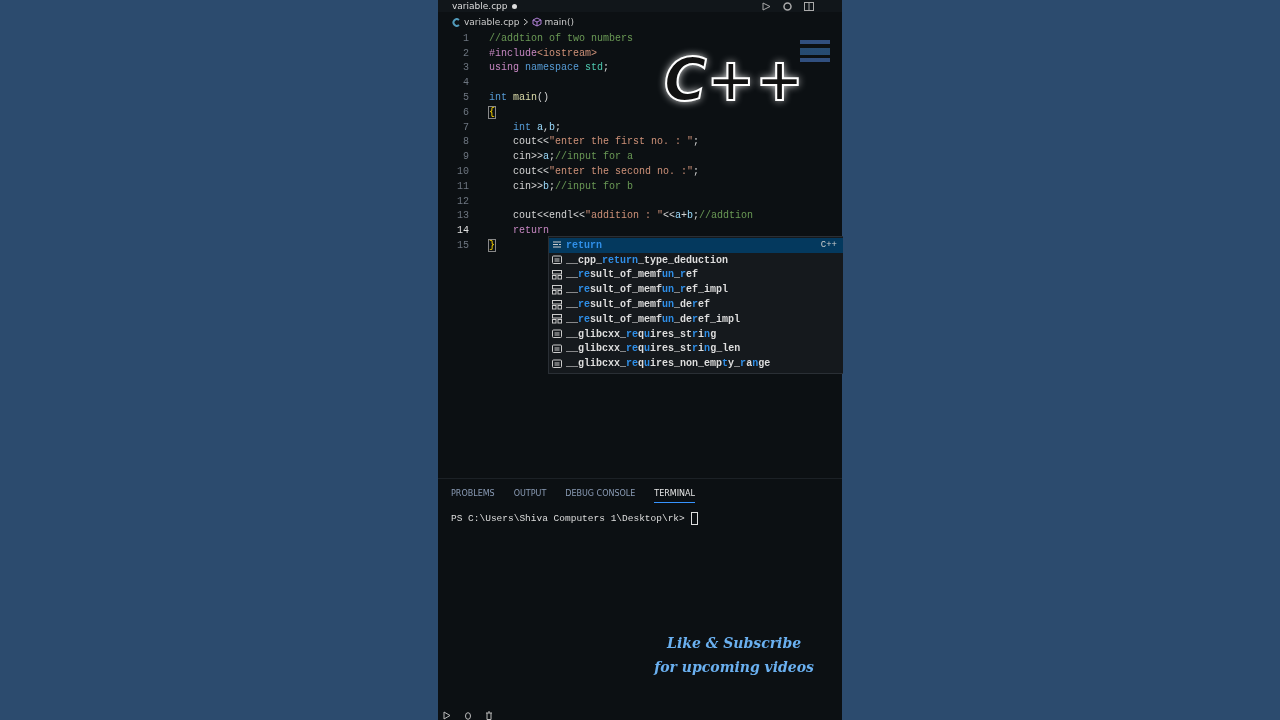 Image resolution: width=1280 pixels, height=720 pixels. Describe the element at coordinates (696, 364) in the screenshot. I see `suggestion-item: __glibcxx_requires_non_empty_range` at that location.